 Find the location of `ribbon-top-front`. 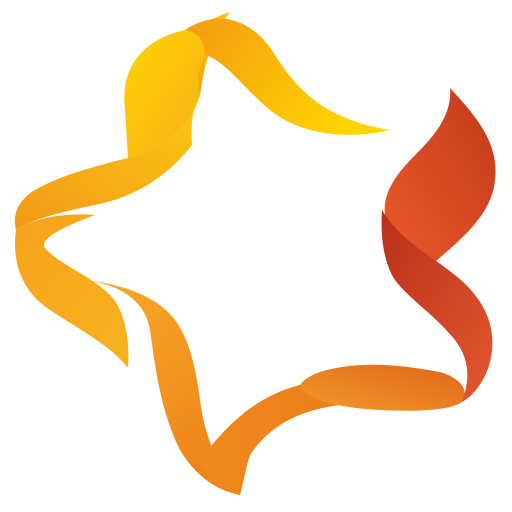

ribbon-top-front is located at coordinates (287, 76).